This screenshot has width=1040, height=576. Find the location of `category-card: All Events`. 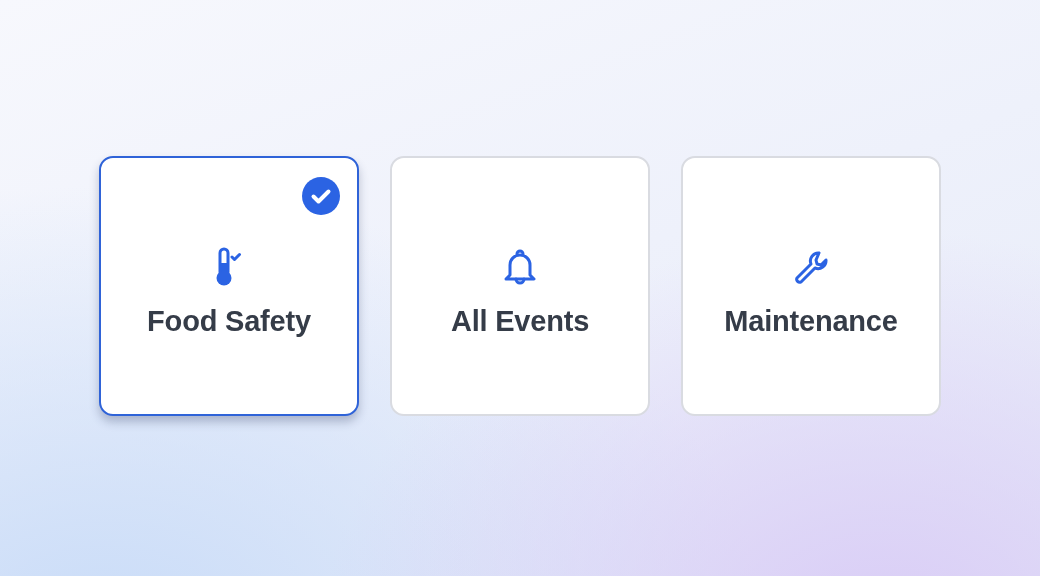

category-card: All Events is located at coordinates (520, 286).